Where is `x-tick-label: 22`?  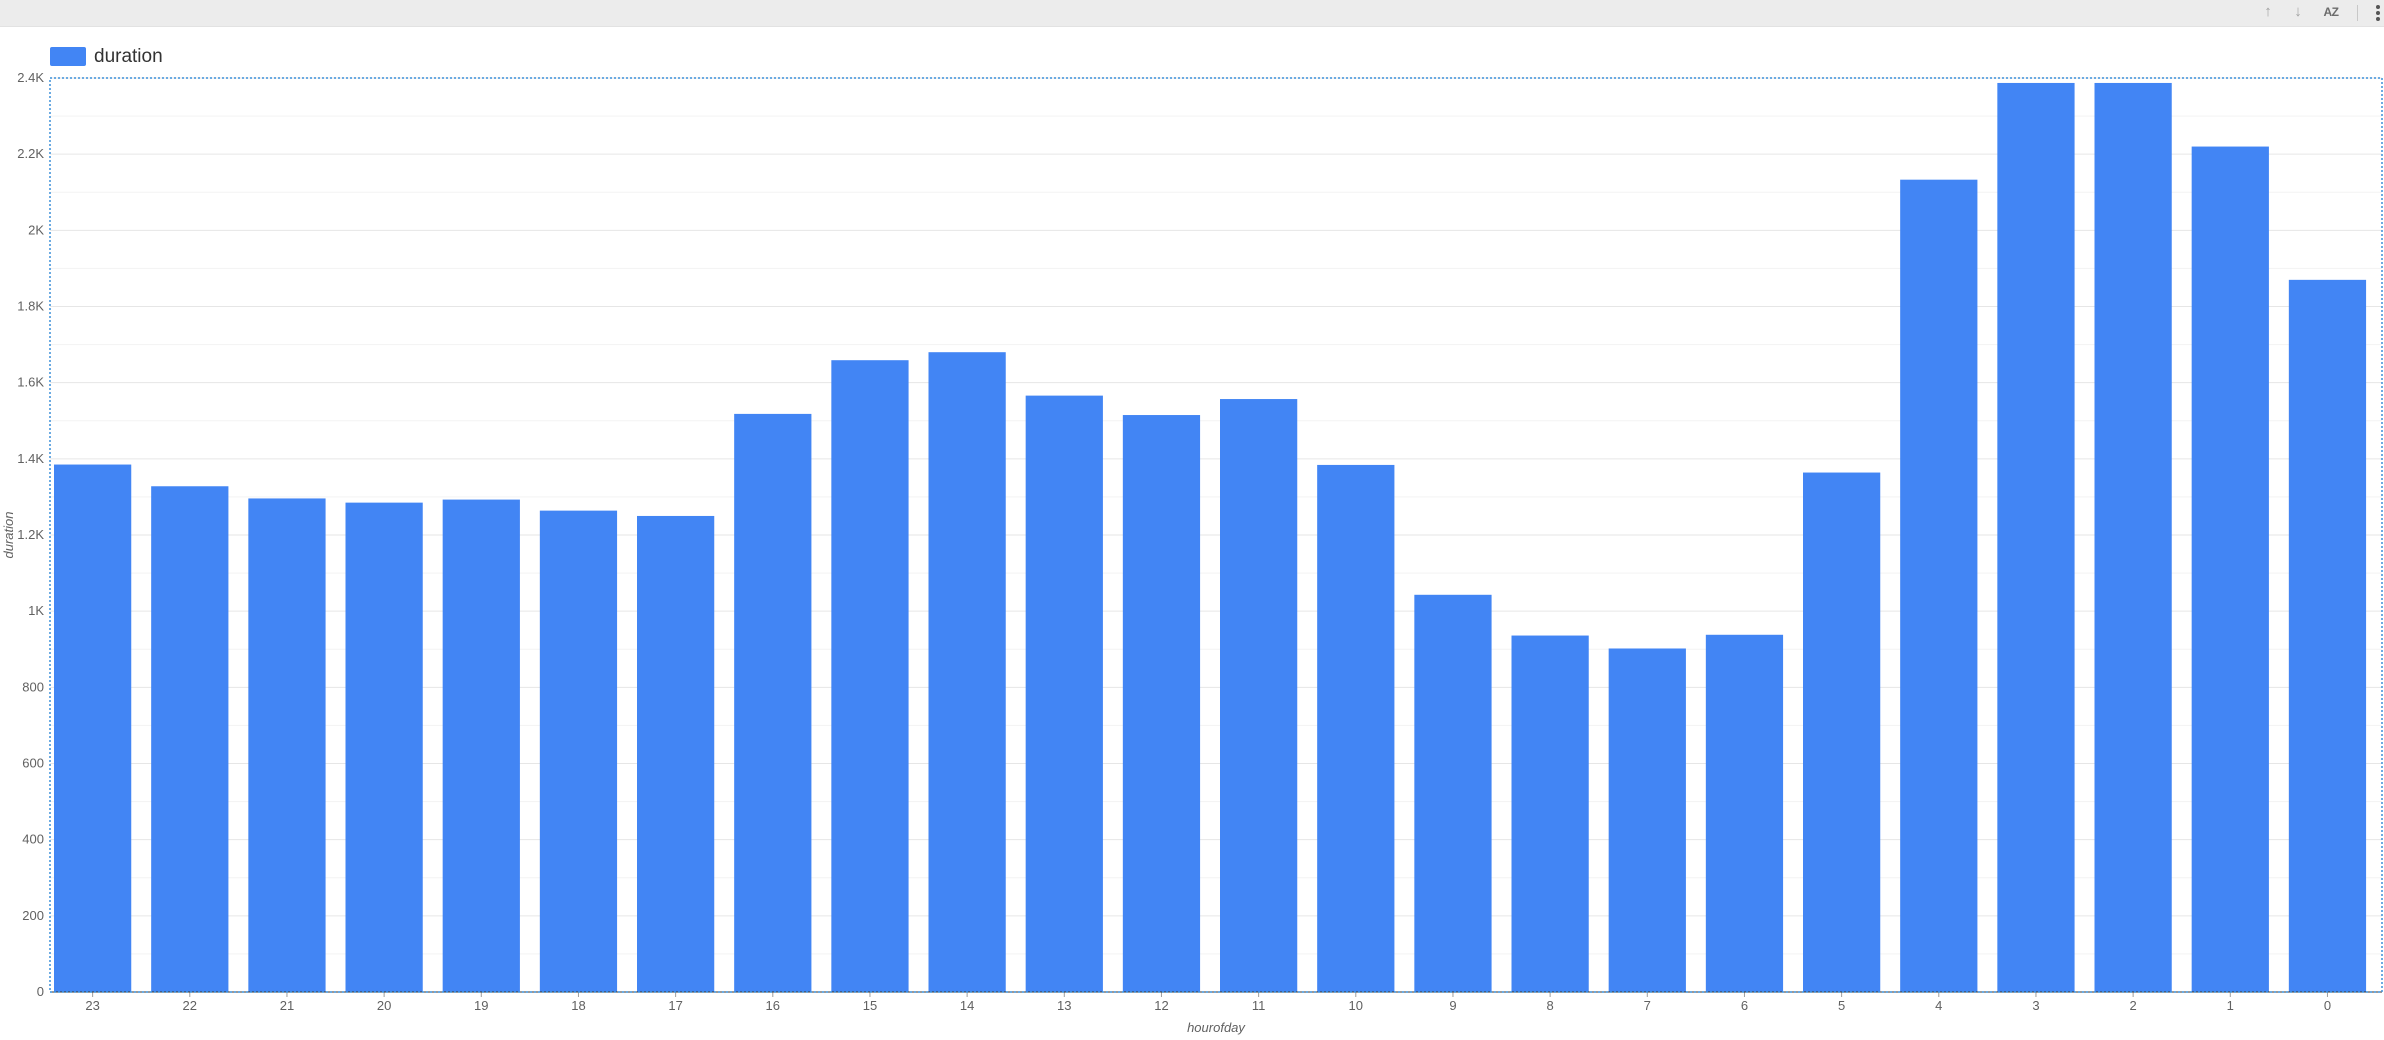 x-tick-label: 22 is located at coordinates (190, 1005).